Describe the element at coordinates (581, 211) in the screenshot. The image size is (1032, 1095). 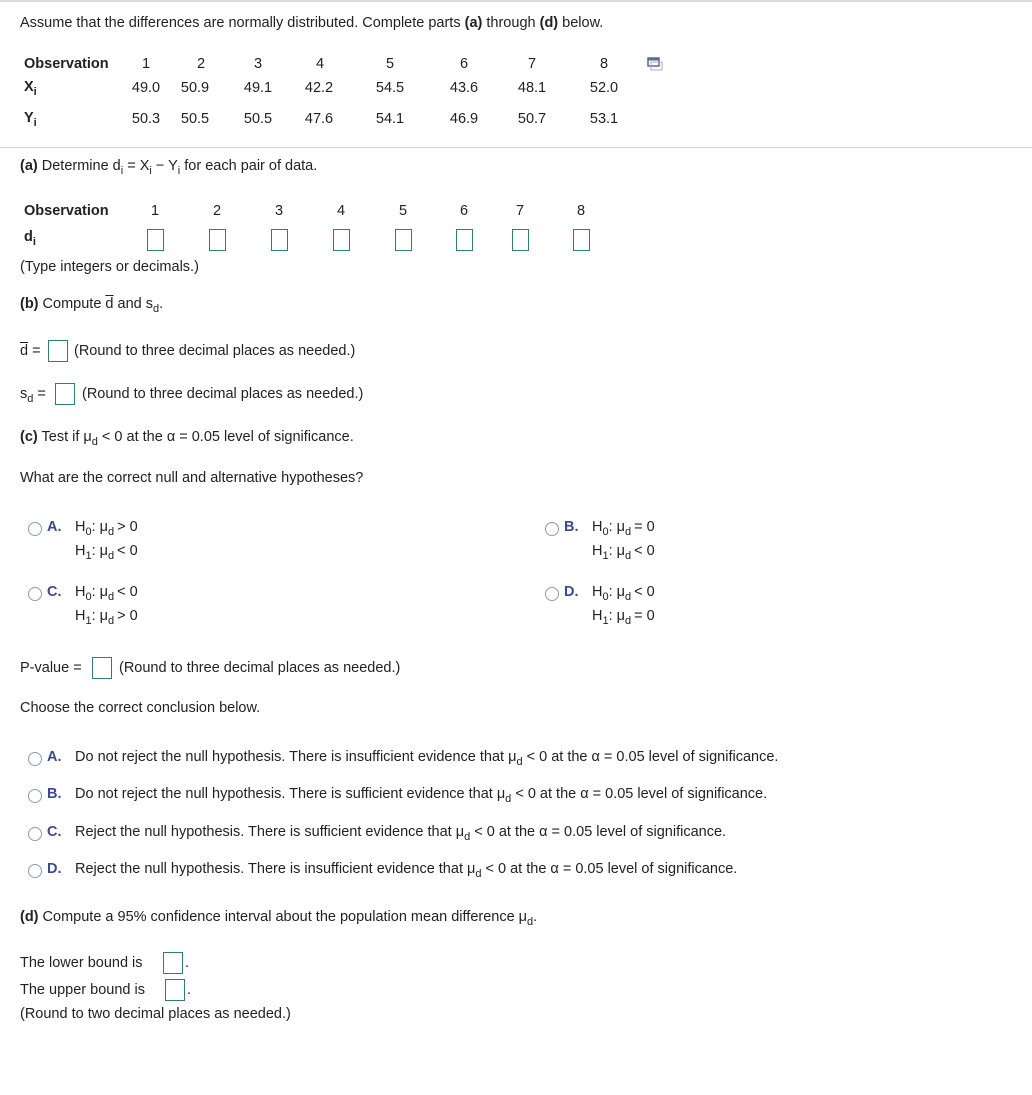
I see `d-observation-number: 8` at that location.